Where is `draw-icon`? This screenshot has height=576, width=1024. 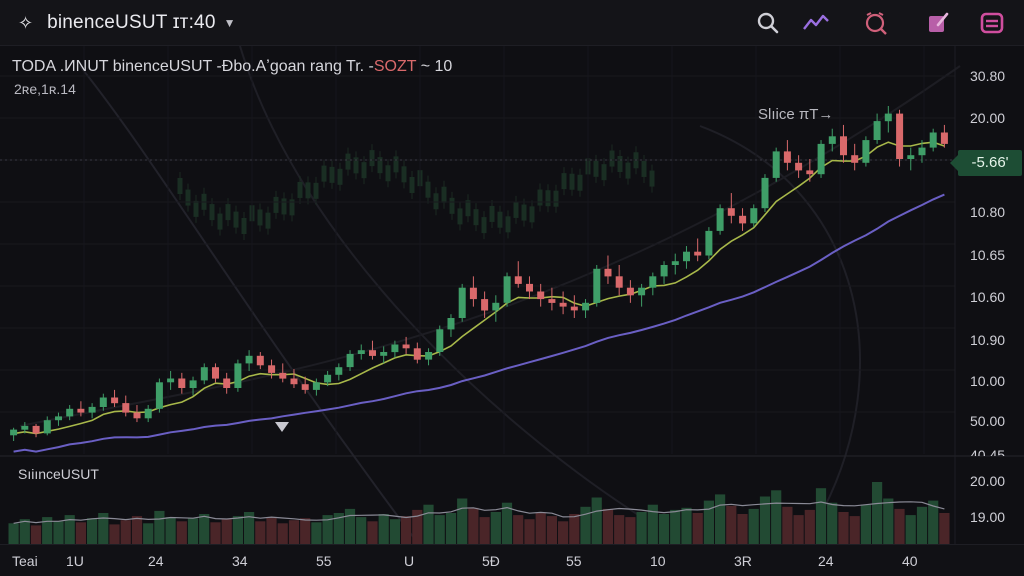 draw-icon is located at coordinates (938, 23).